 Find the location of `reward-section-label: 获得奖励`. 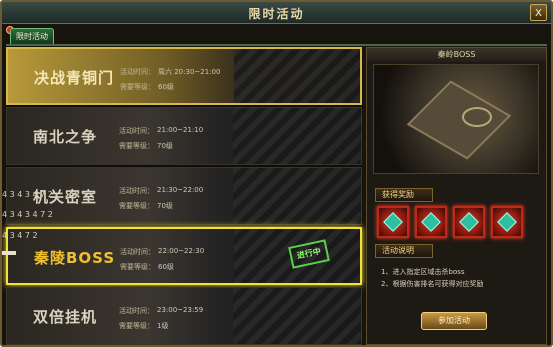

reward-section-label: 获得奖励 is located at coordinates (404, 195).